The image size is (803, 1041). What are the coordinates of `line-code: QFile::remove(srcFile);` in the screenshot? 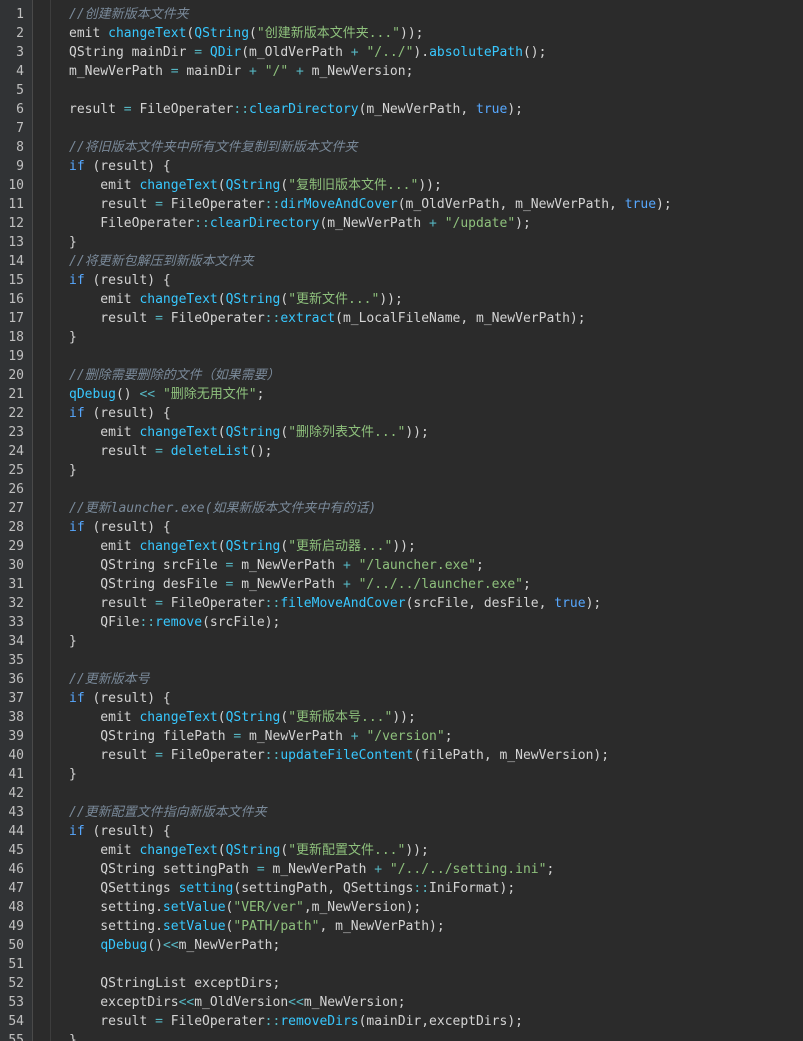 It's located at (174, 622).